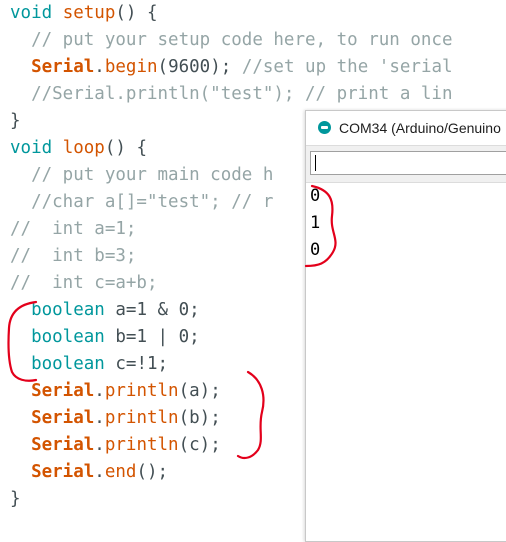 Image resolution: width=506 pixels, height=542 pixels. I want to click on annotation-bracket-output, so click(320, 226).